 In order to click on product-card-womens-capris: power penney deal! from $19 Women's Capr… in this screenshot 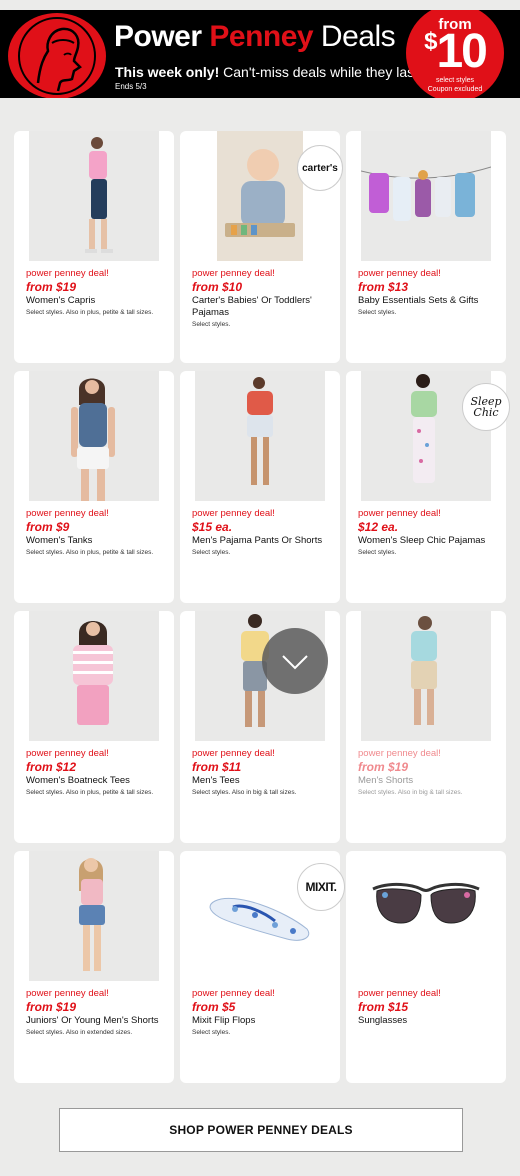, I will do `click(94, 247)`.